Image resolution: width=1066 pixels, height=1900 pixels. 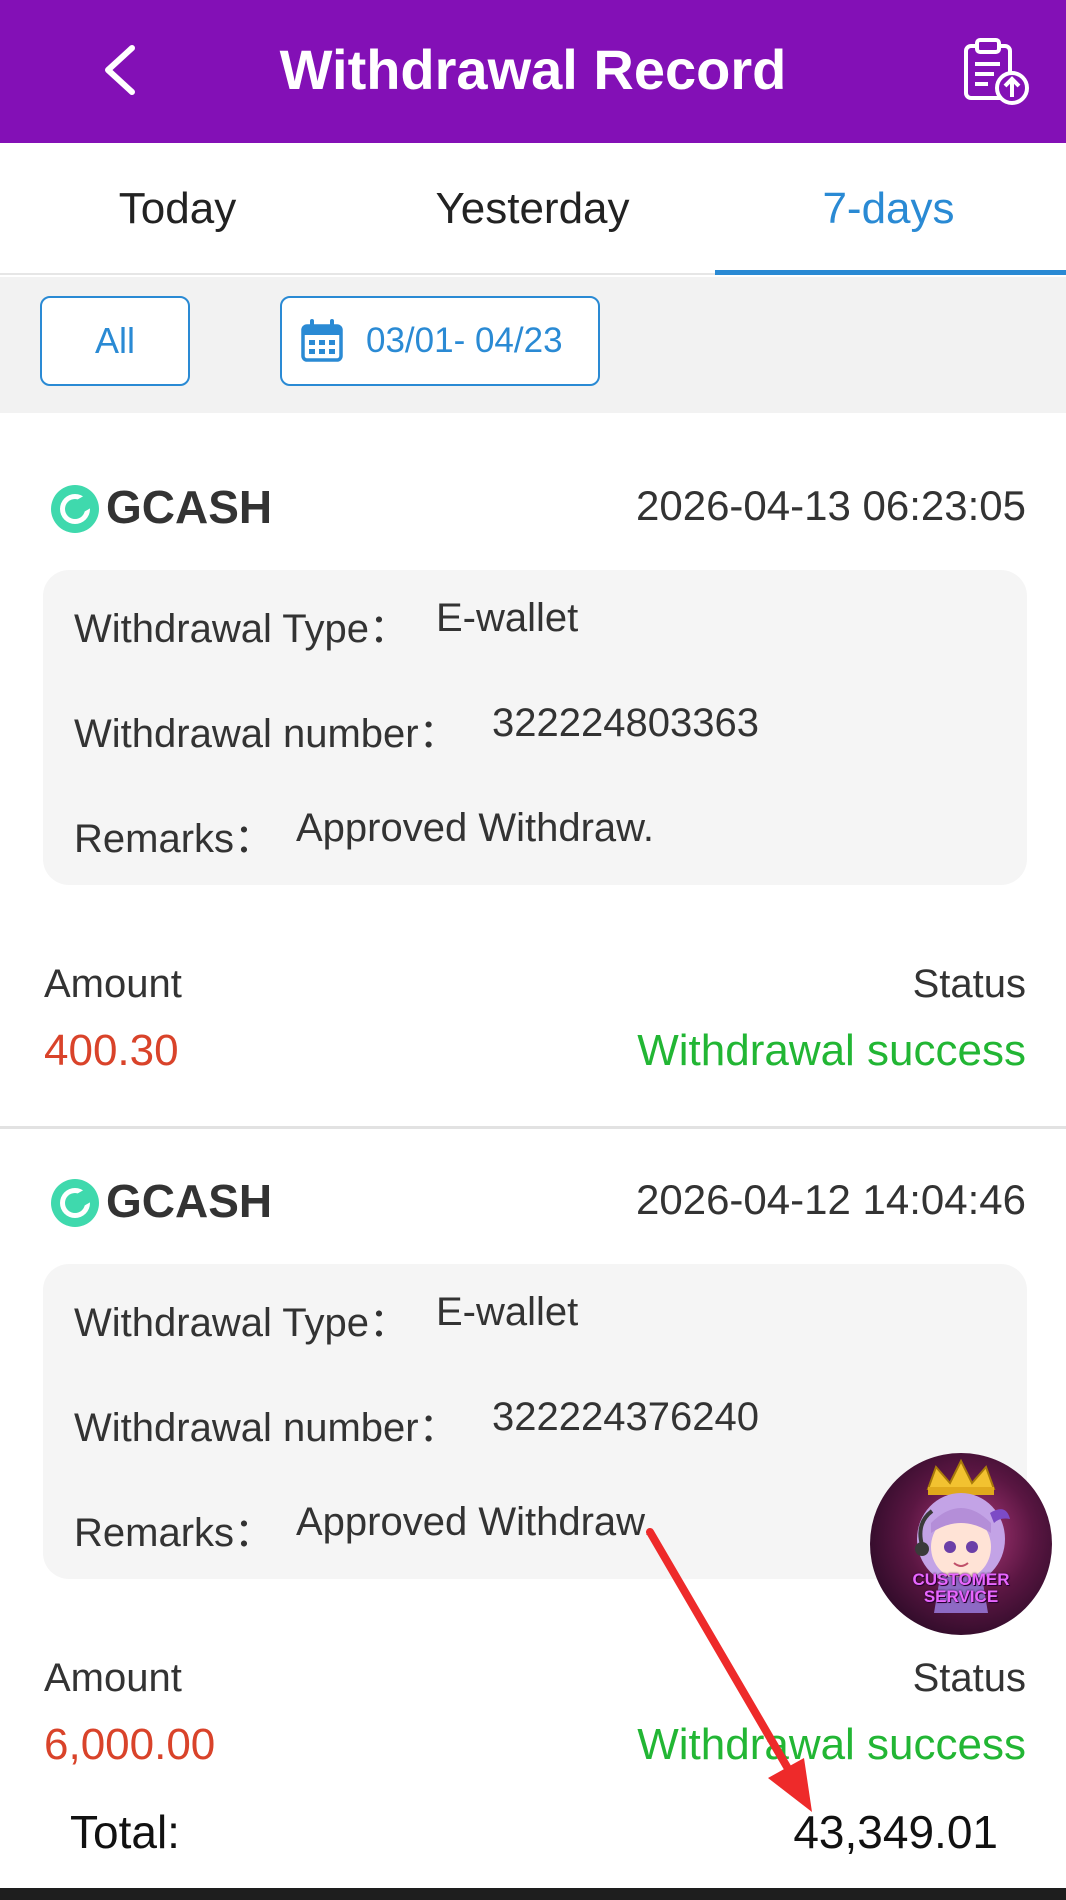 I want to click on tab-7-days: 7-days, so click(x=888, y=209).